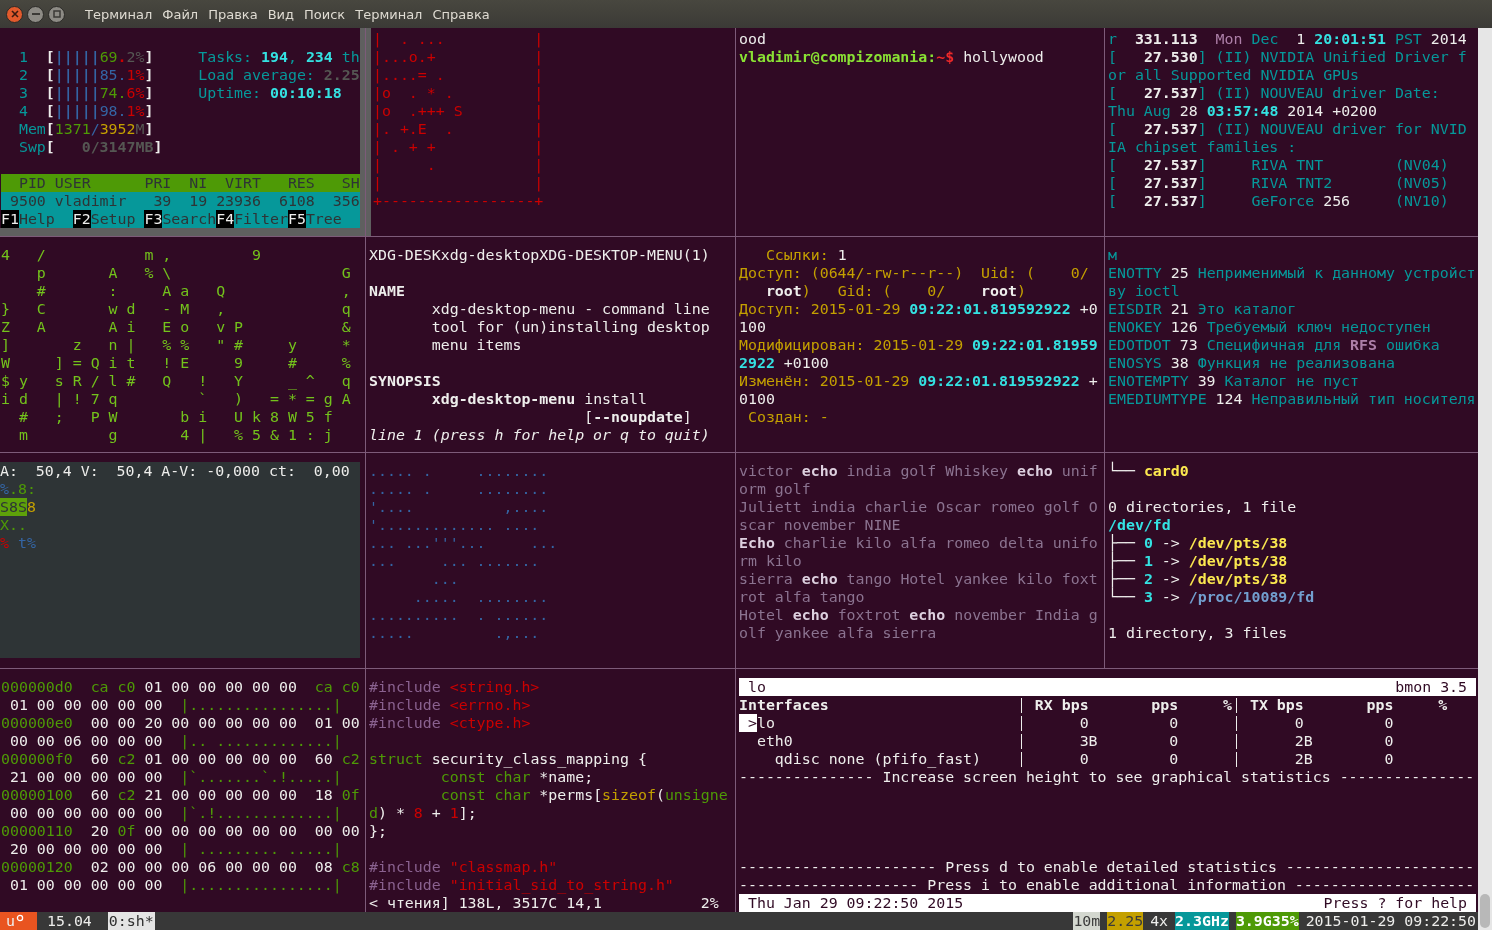 The width and height of the screenshot is (1492, 930). I want to click on kernel-log-line: or all Supported NVIDIA GPUs, so click(1234, 75).